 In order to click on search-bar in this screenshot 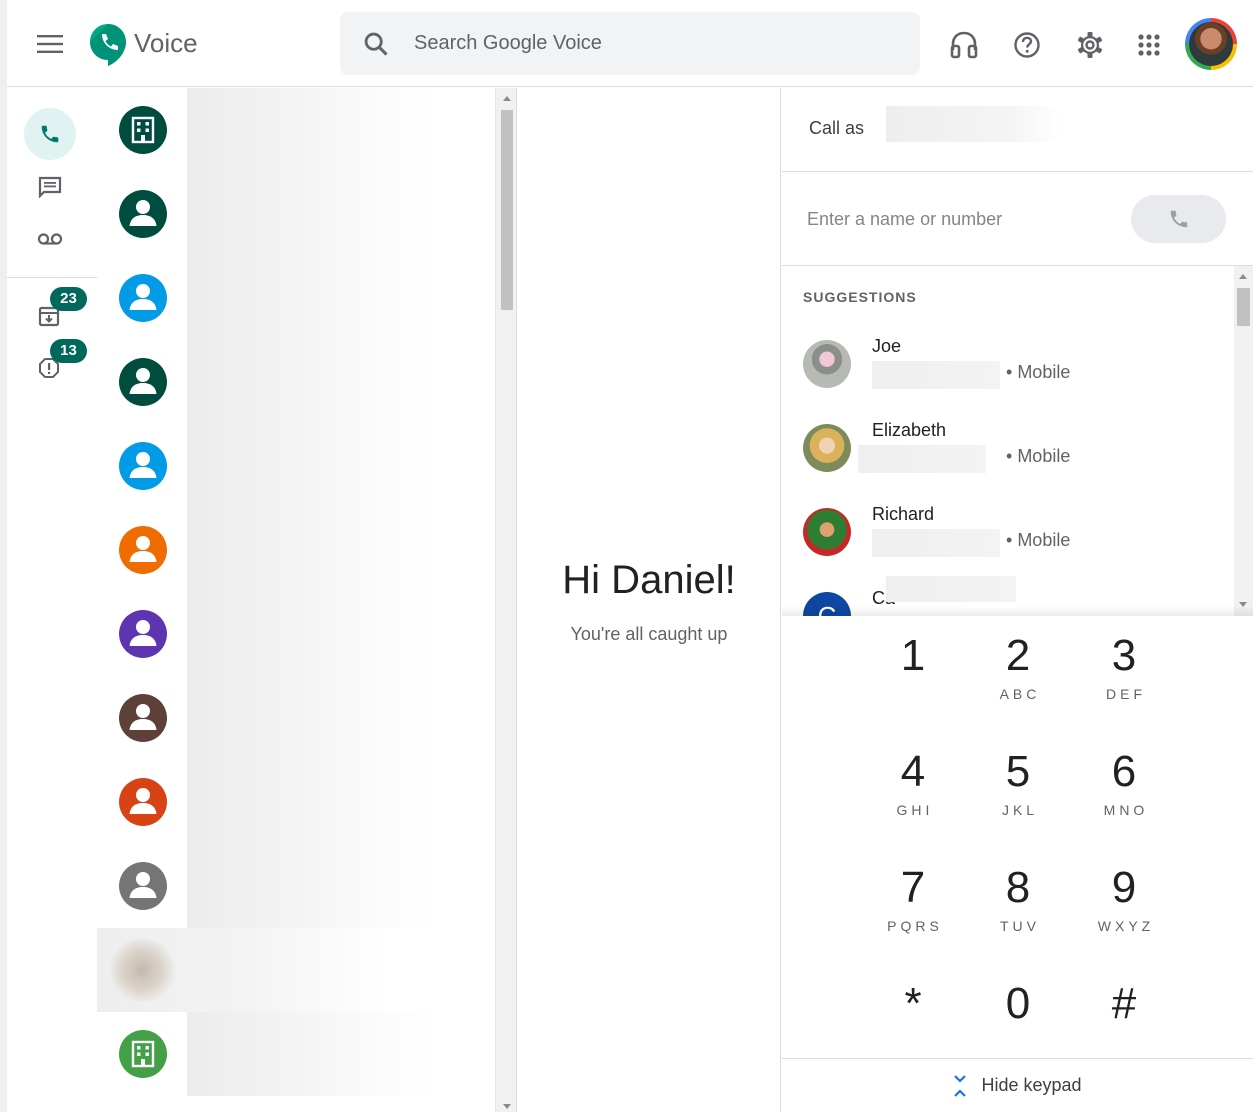, I will do `click(630, 43)`.